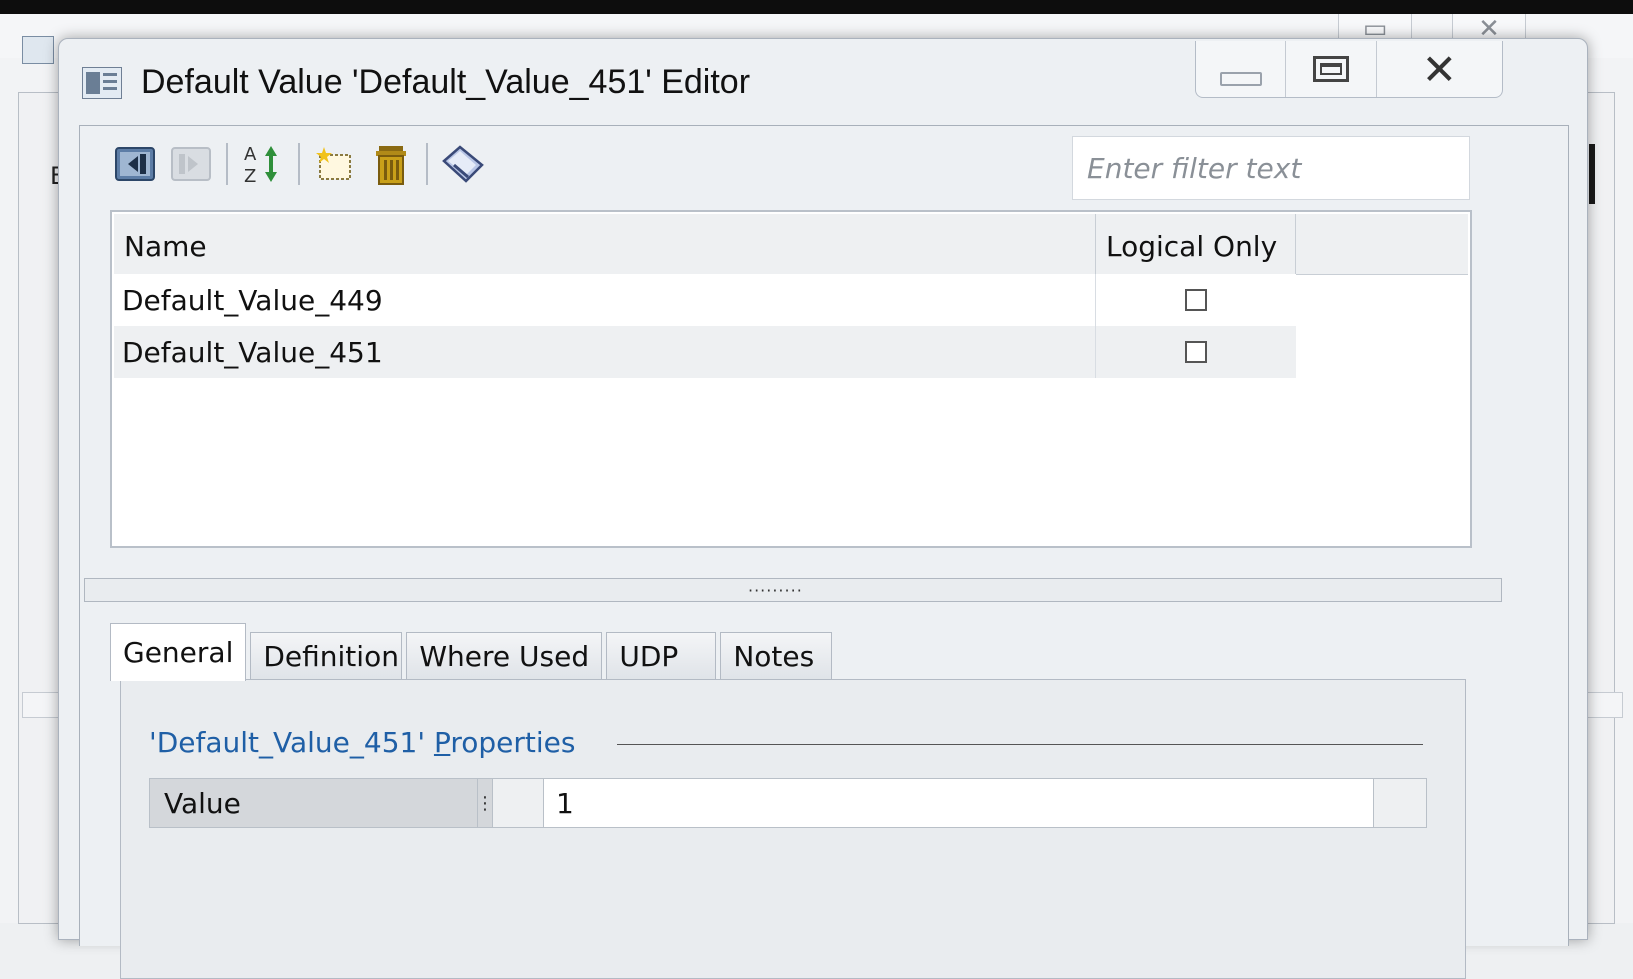  Describe the element at coordinates (775, 590) in the screenshot. I see `splitter-grip: ·········` at that location.